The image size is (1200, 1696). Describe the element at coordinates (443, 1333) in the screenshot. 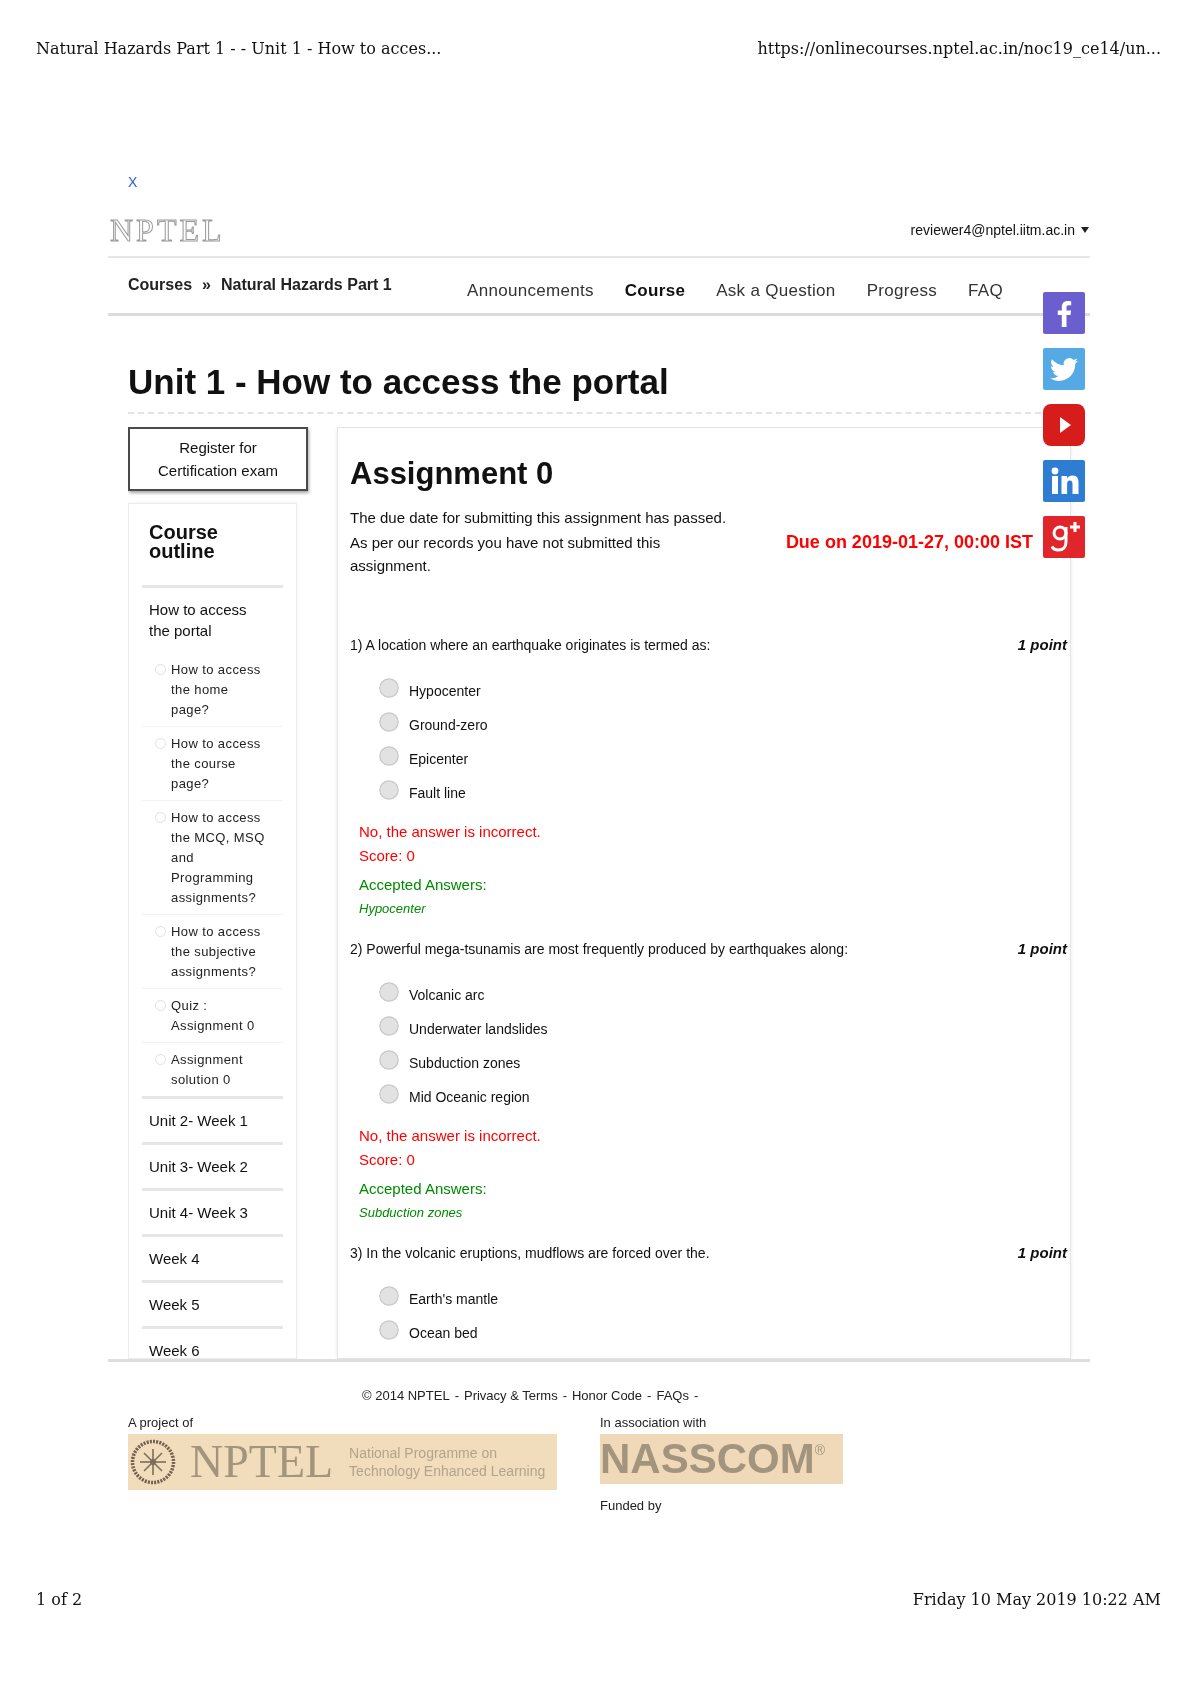

I see `option-label: Ocean bed` at that location.